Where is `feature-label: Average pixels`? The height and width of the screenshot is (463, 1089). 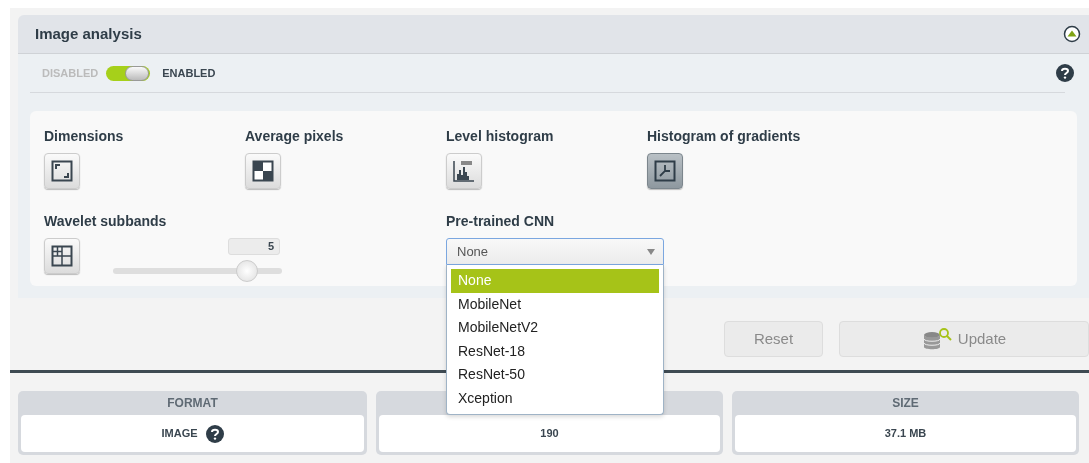
feature-label: Average pixels is located at coordinates (295, 136).